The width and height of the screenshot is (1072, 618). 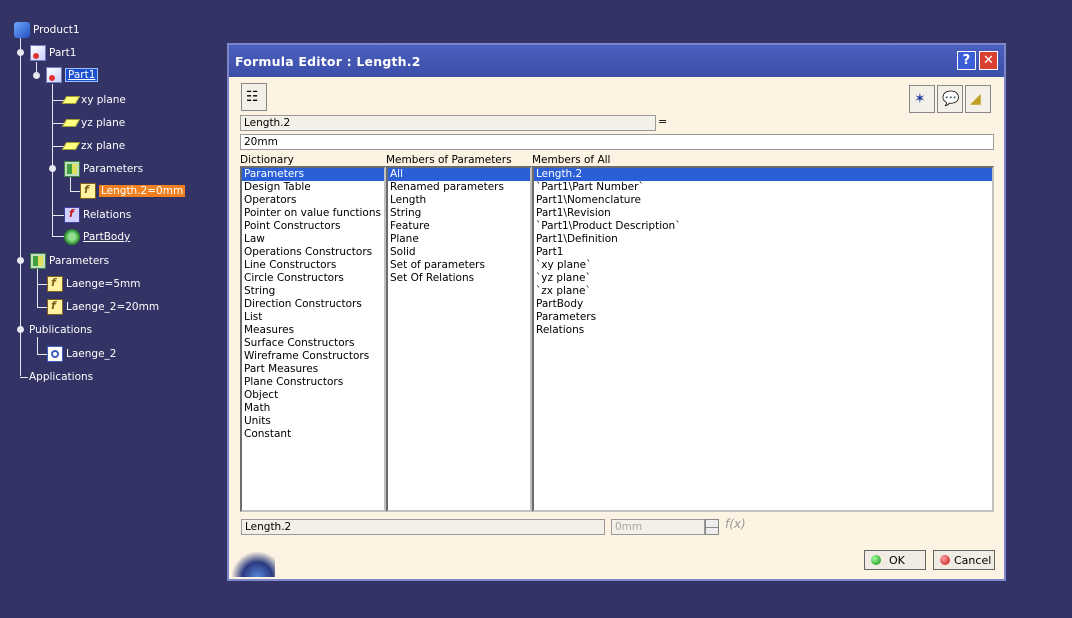 What do you see at coordinates (763, 239) in the screenshot?
I see `list-item: Part1\Definition` at bounding box center [763, 239].